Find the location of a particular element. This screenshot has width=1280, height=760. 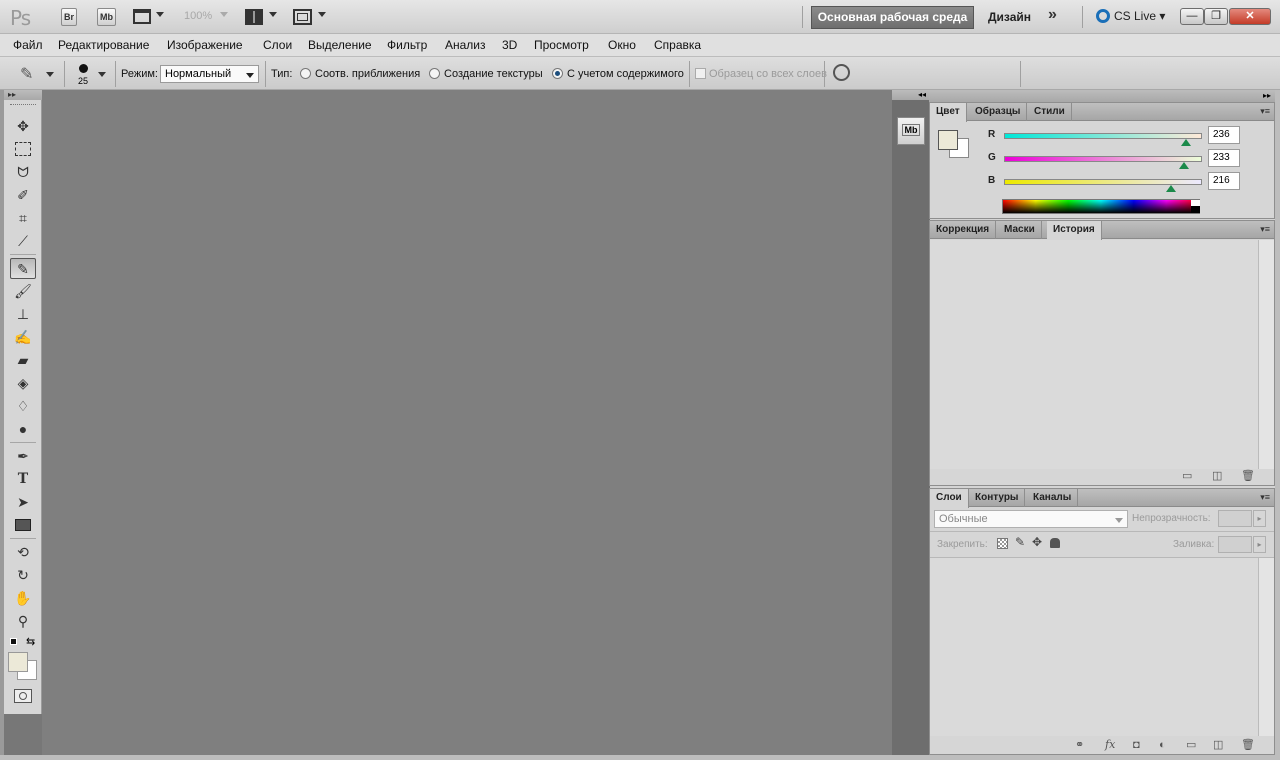

blend-mode-select: Обычные is located at coordinates (1031, 519).